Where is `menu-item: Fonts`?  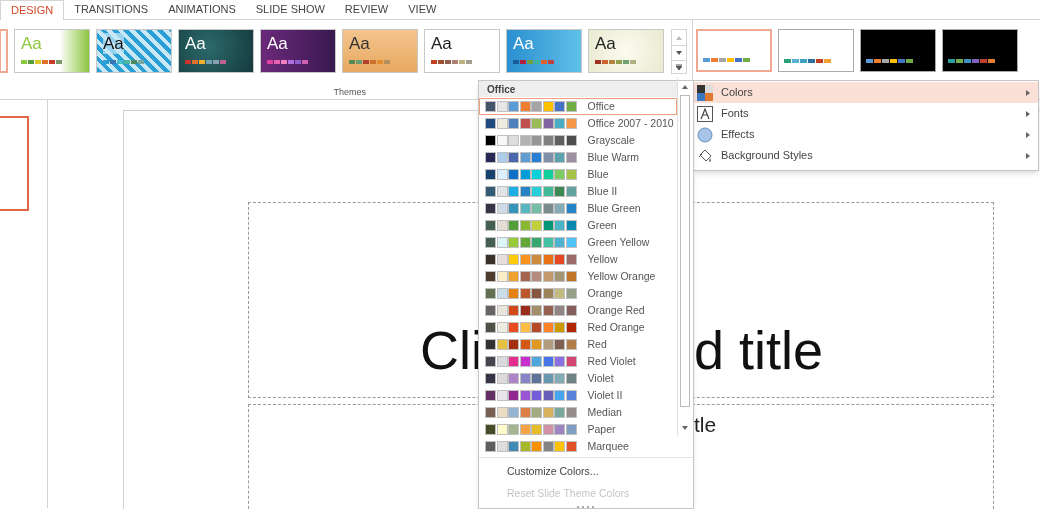
menu-item: Fonts is located at coordinates (866, 113).